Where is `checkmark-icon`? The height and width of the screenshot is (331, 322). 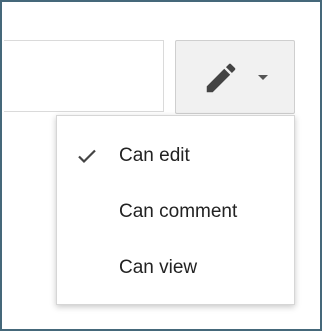
checkmark-icon is located at coordinates (87, 156).